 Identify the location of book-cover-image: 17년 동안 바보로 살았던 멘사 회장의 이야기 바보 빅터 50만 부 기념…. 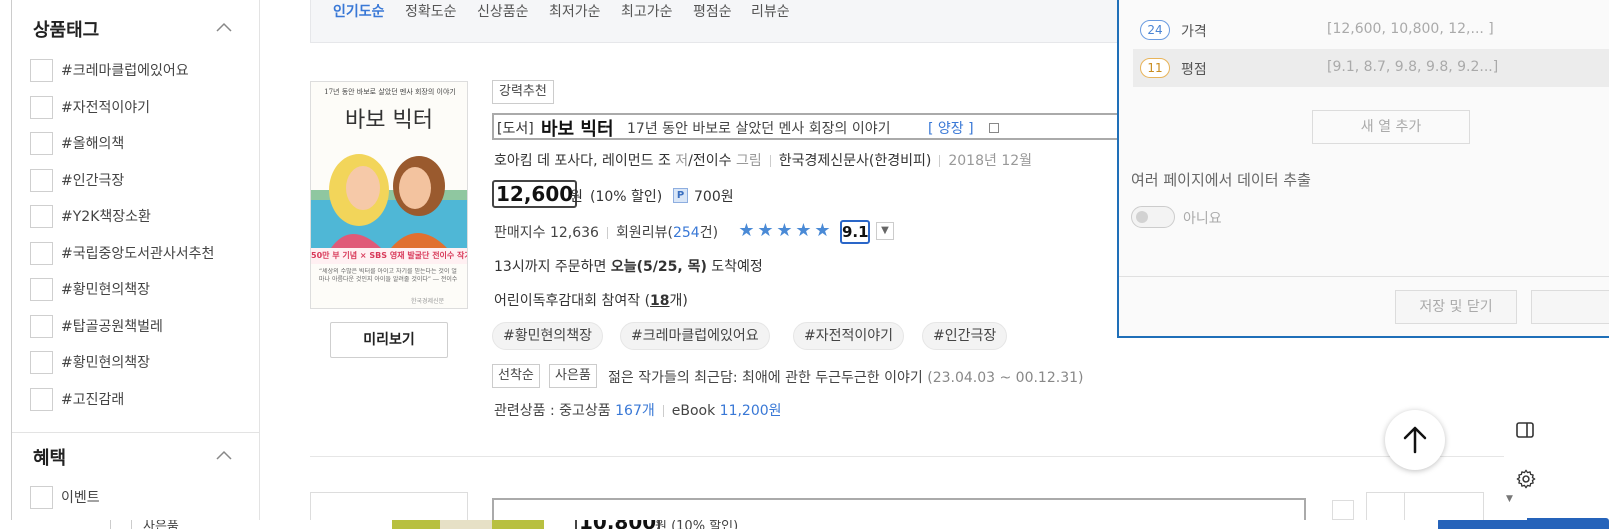
(389, 195).